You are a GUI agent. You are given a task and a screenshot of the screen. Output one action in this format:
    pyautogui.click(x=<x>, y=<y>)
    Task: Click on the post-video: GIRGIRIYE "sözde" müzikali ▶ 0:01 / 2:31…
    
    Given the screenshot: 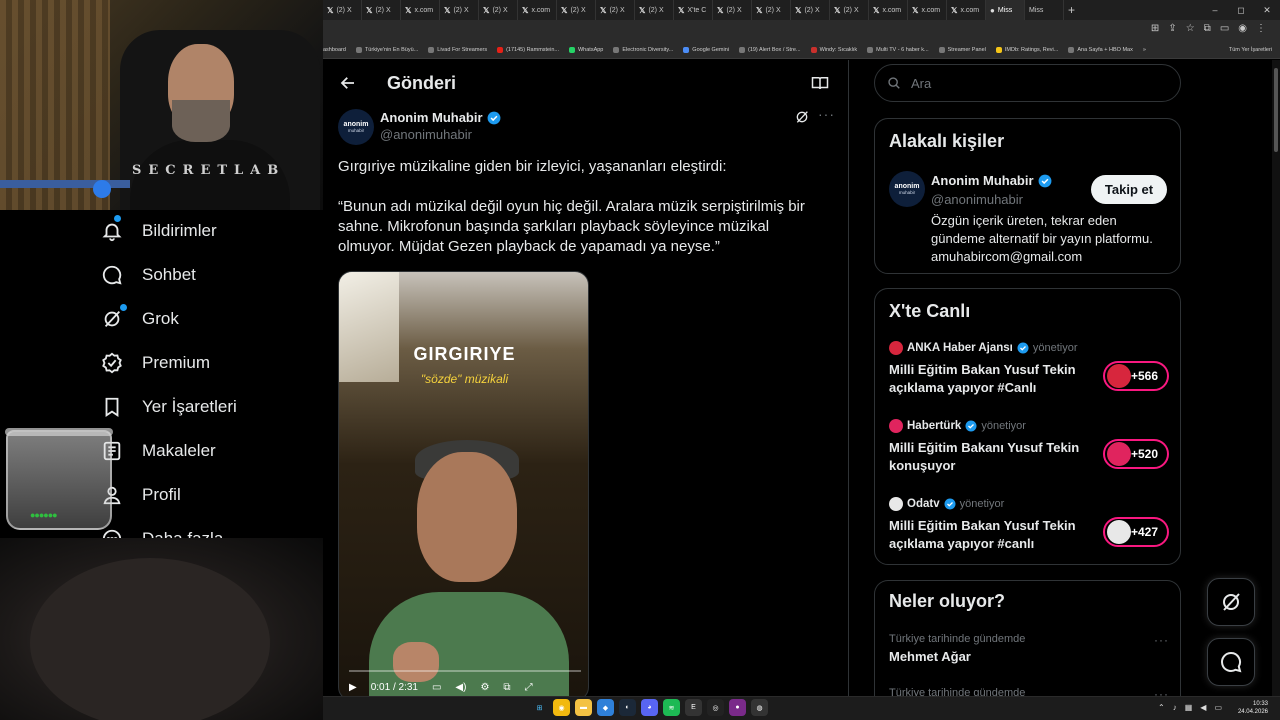 What is the action you would take?
    pyautogui.click(x=463, y=483)
    